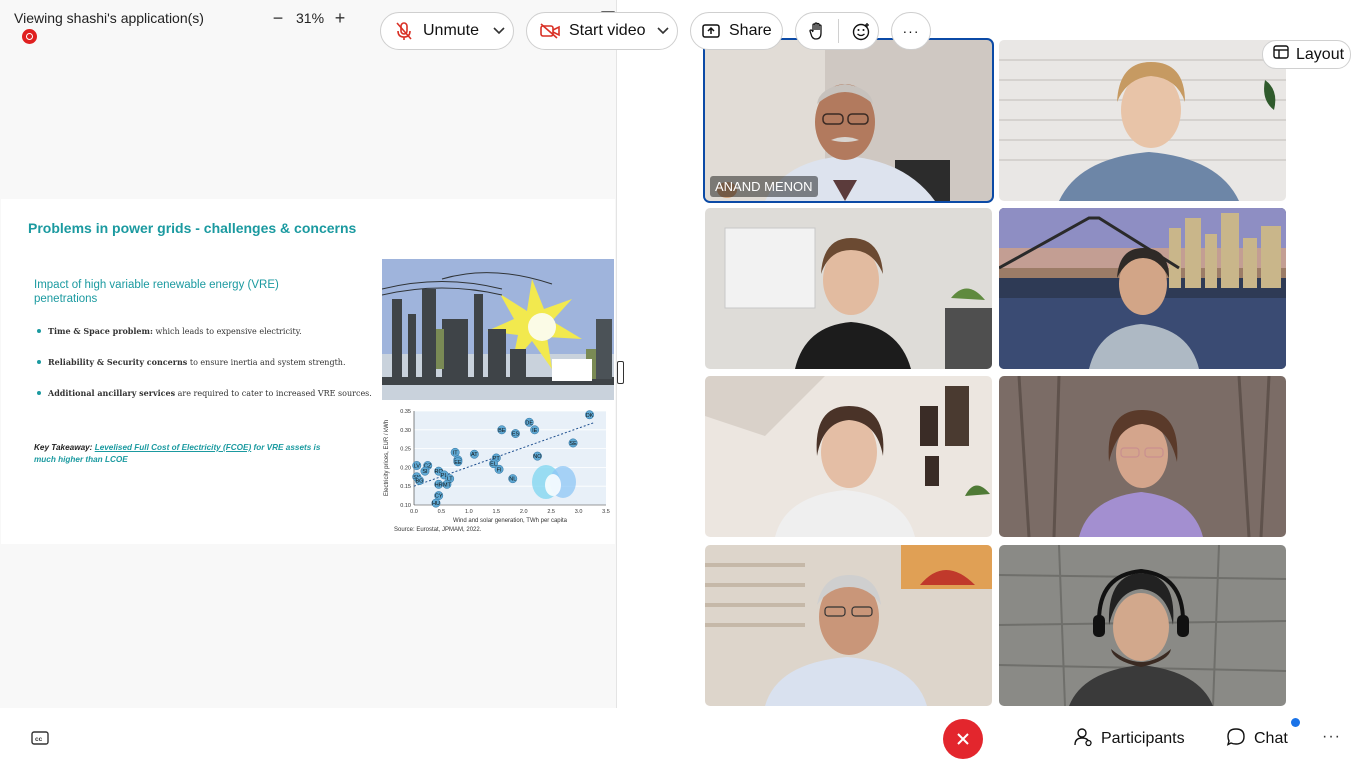 The width and height of the screenshot is (1366, 768). I want to click on bullet-text: to ensure inertia and system strength., so click(266, 362).